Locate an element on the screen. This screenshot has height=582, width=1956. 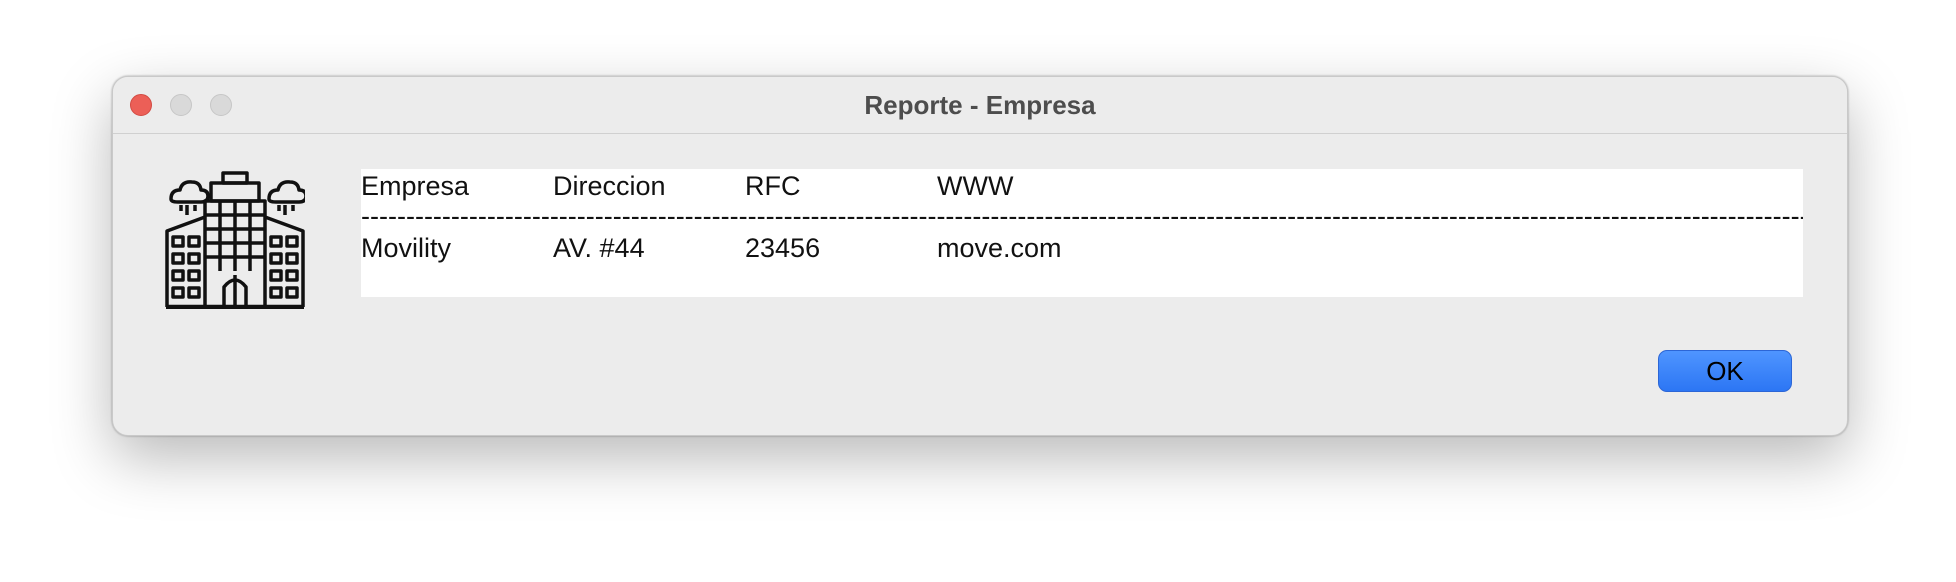
cell-direccion: AV. #44 is located at coordinates (599, 248).